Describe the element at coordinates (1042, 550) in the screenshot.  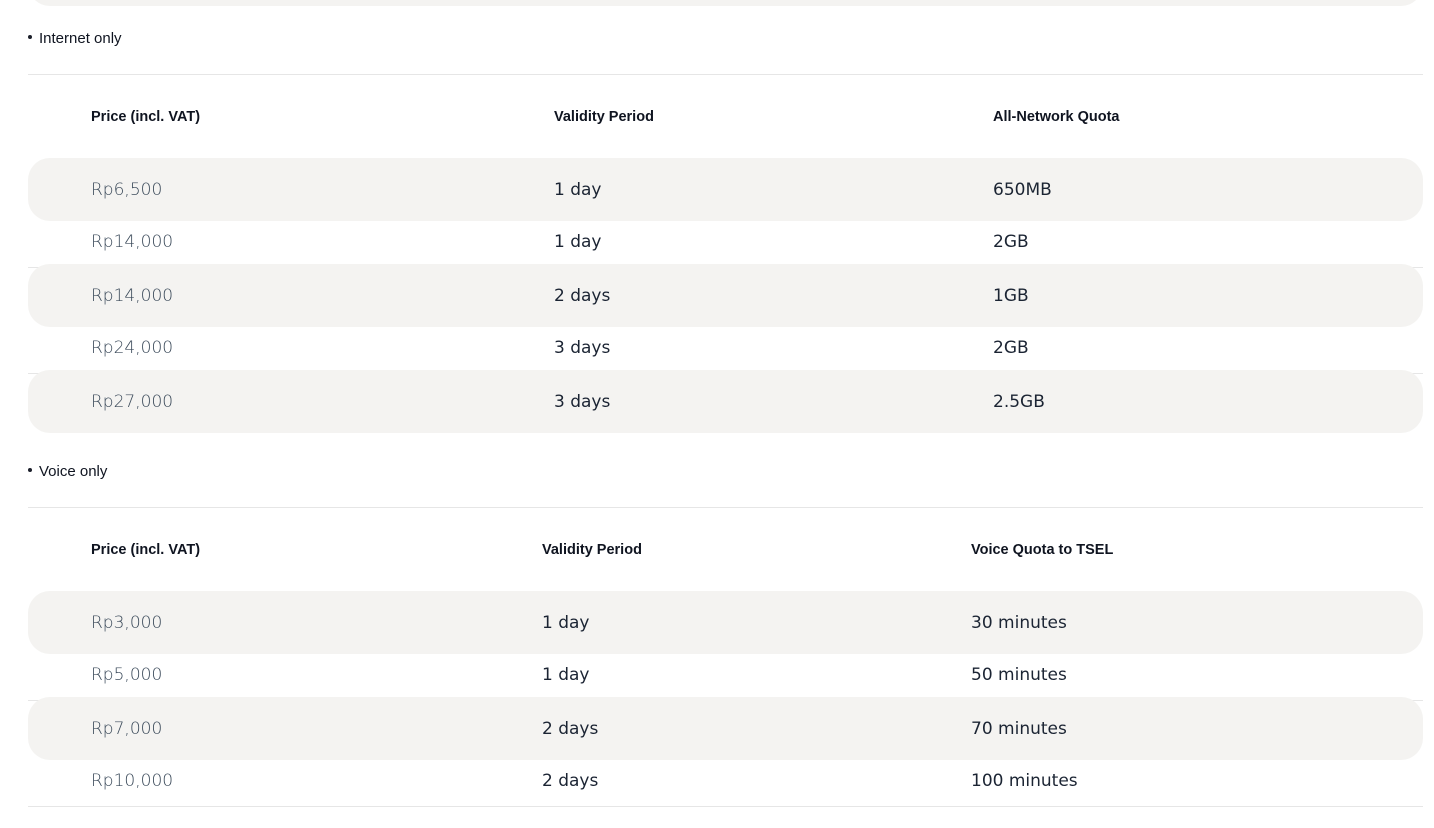
I see `header-quota: Voice Quota to TSEL` at that location.